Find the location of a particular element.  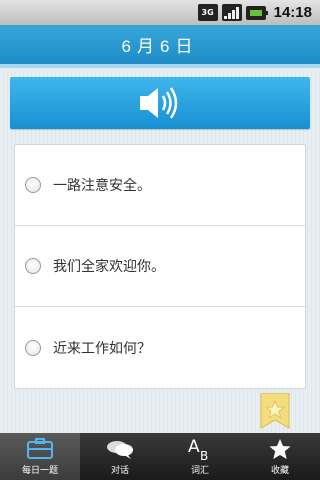

daily-icon is located at coordinates (40, 448).